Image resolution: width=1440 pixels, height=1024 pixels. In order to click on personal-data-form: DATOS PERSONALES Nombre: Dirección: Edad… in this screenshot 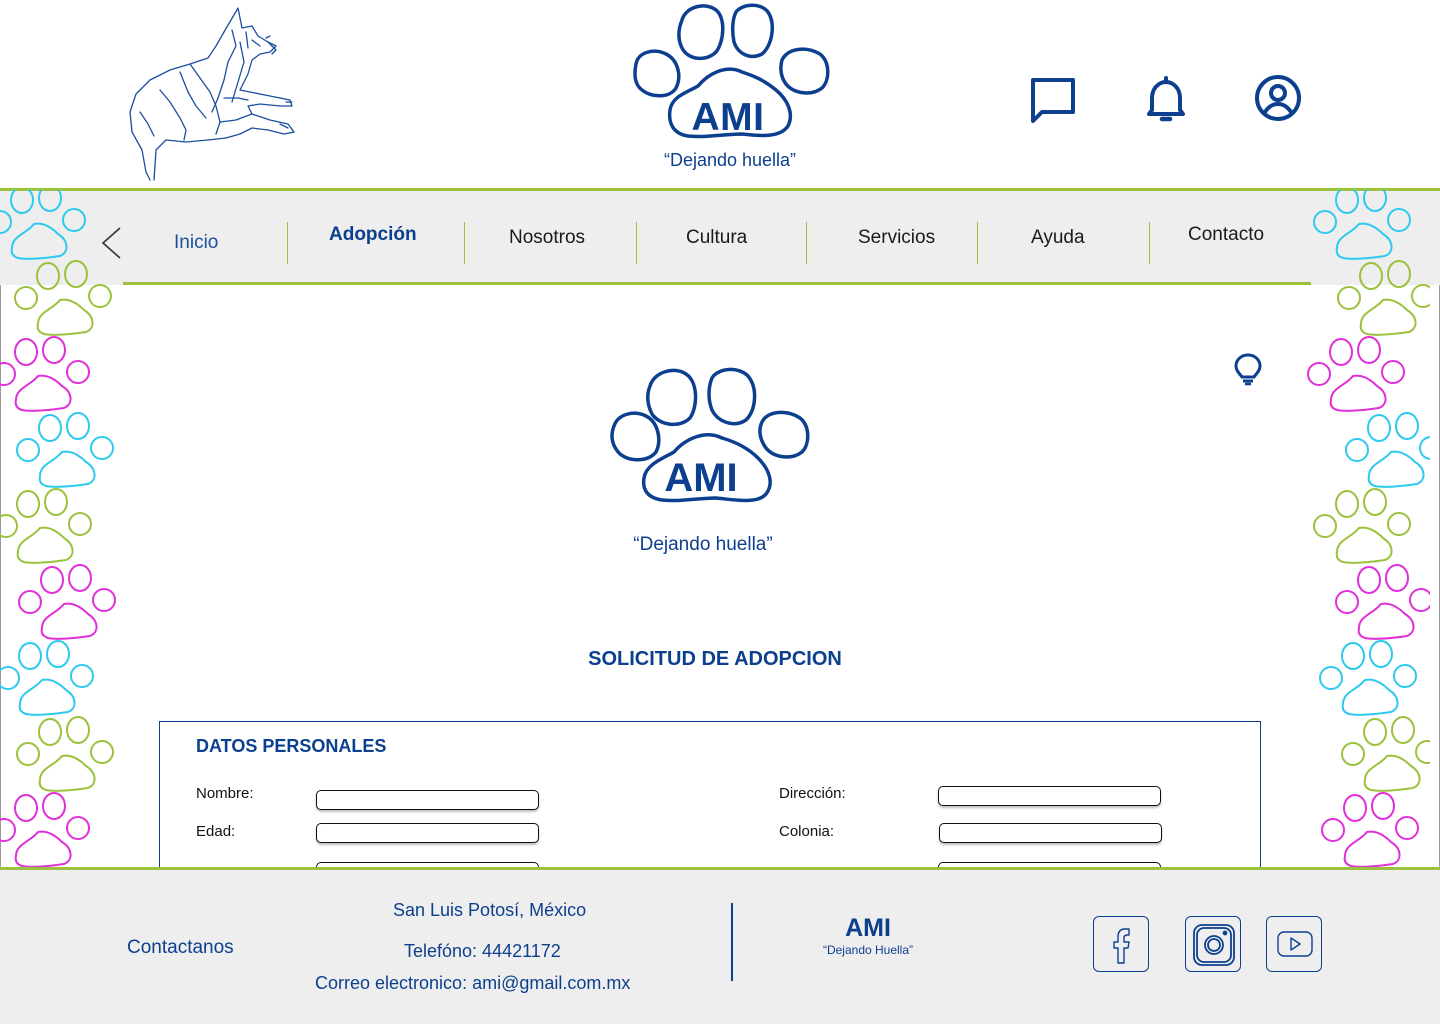, I will do `click(710, 796)`.